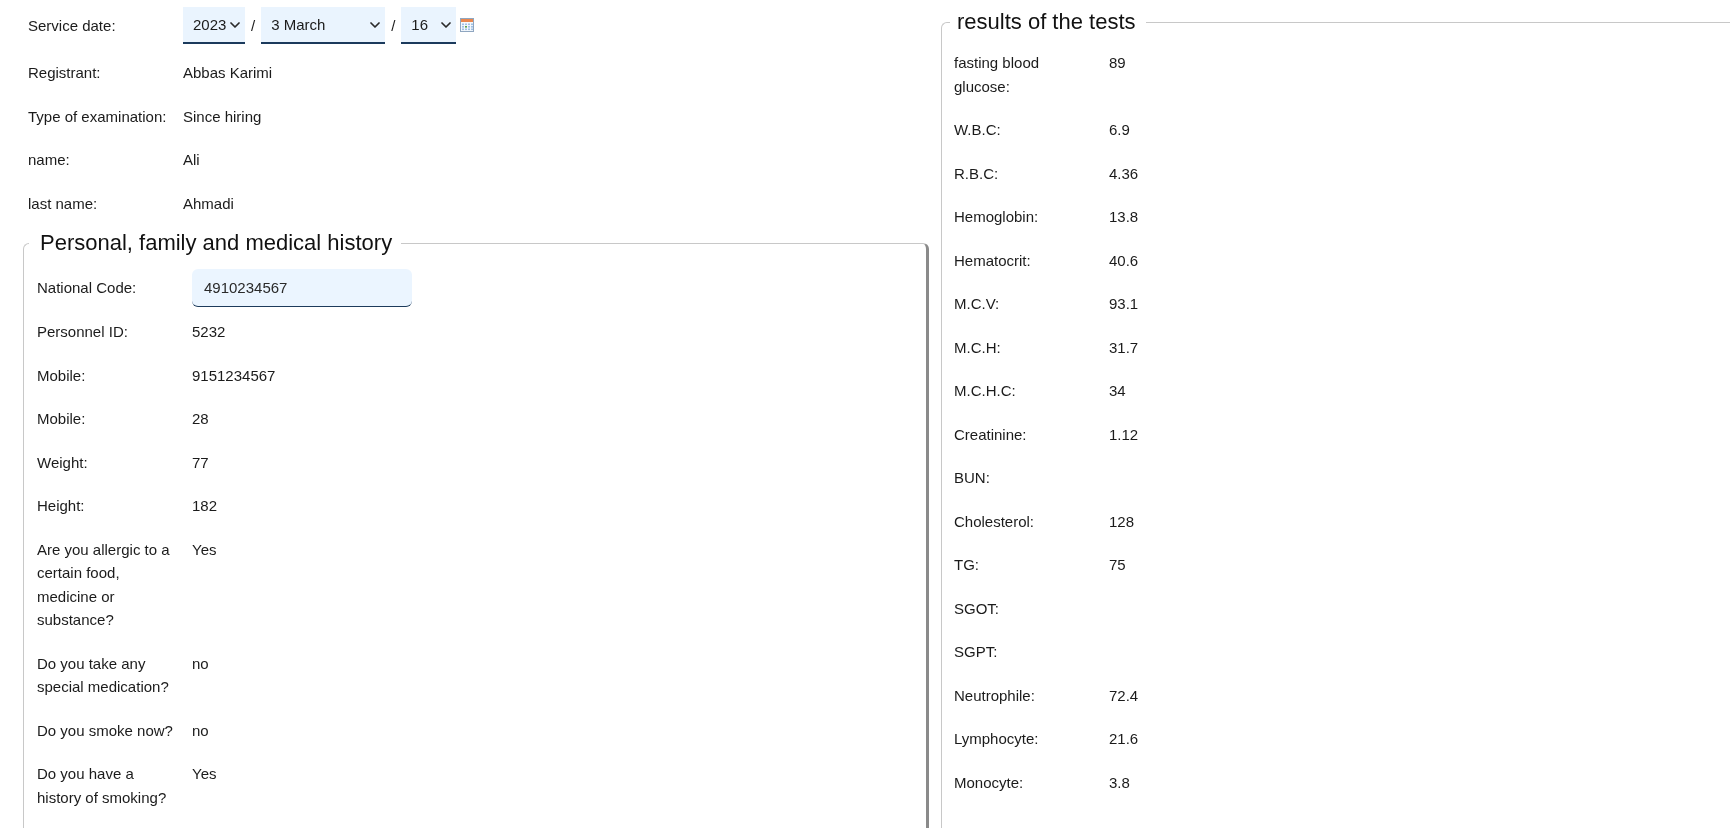 The width and height of the screenshot is (1730, 828). I want to click on section-title: results of the tests, so click(1046, 22).